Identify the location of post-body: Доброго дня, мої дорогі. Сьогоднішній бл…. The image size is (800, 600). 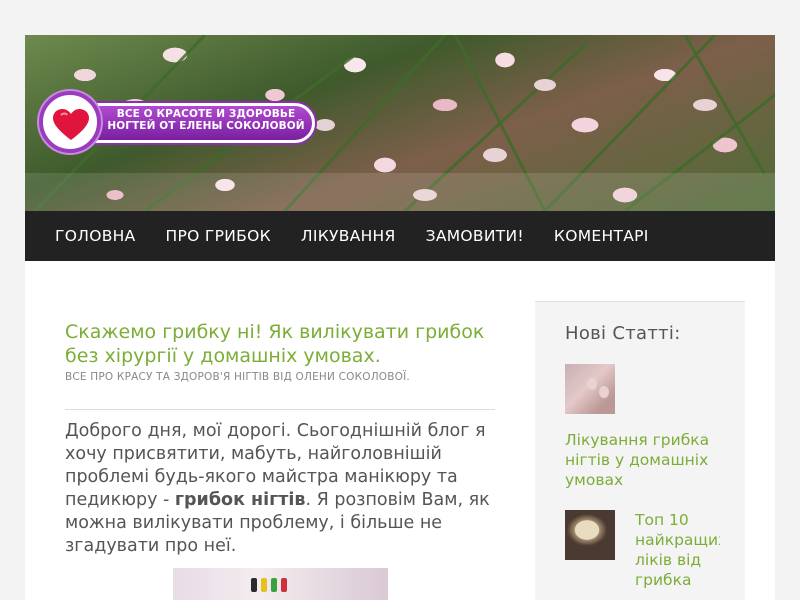
(280, 489).